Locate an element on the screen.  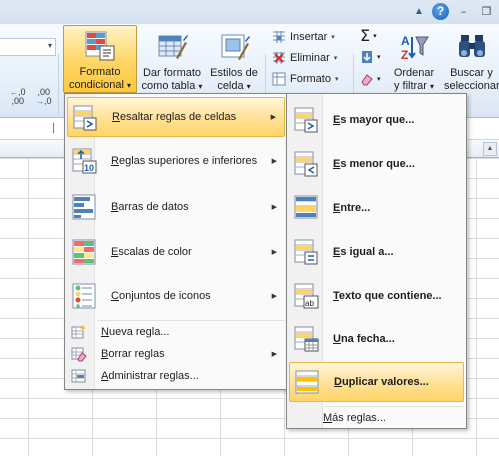
insert-cells-icon is located at coordinates (279, 37).